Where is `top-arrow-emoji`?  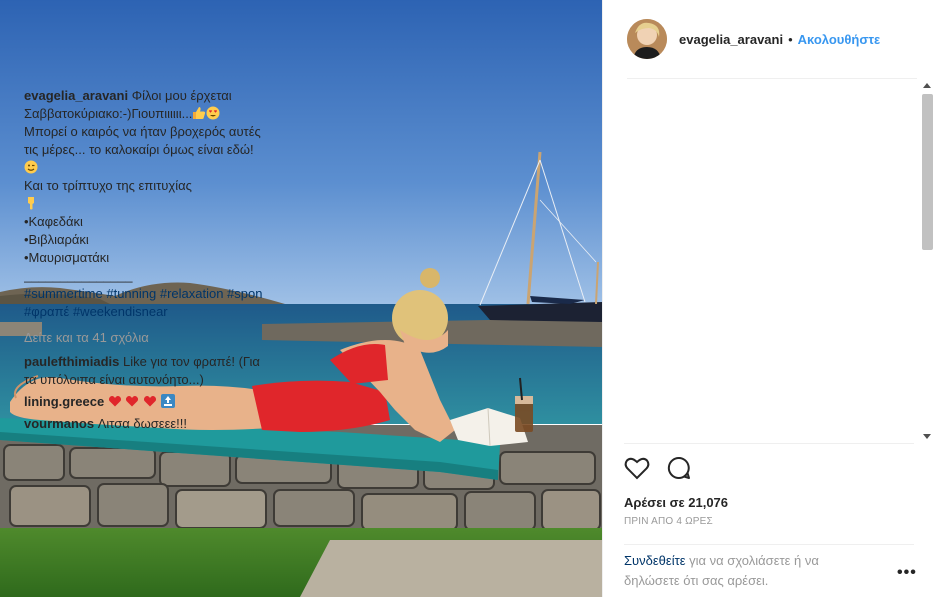
top-arrow-emoji is located at coordinates (167, 401).